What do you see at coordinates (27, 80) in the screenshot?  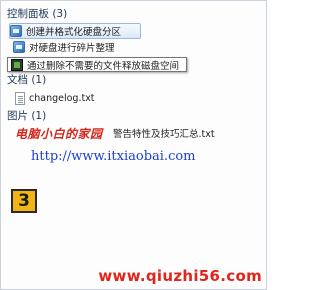 I see `group-header-documents: 文档 (1)` at bounding box center [27, 80].